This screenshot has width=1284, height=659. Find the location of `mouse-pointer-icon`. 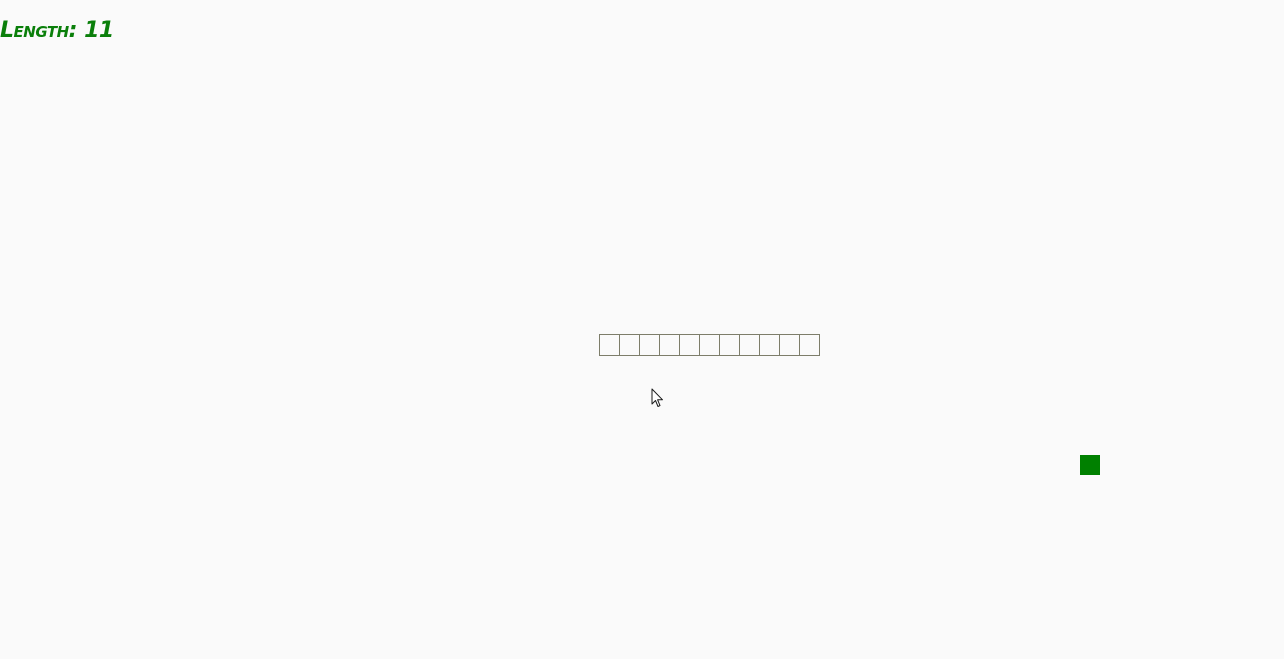

mouse-pointer-icon is located at coordinates (657, 397).